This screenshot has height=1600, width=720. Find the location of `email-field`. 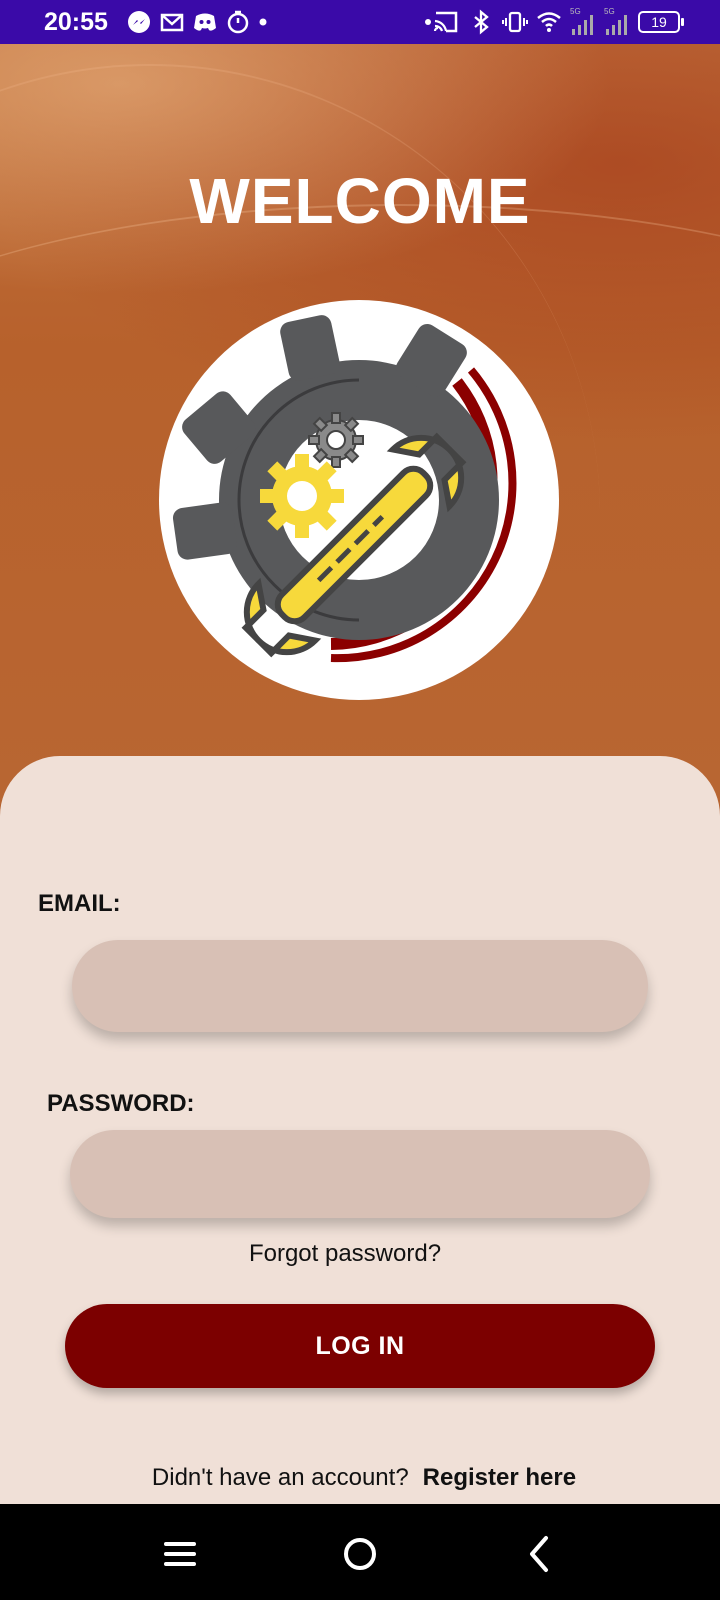

email-field is located at coordinates (360, 986).